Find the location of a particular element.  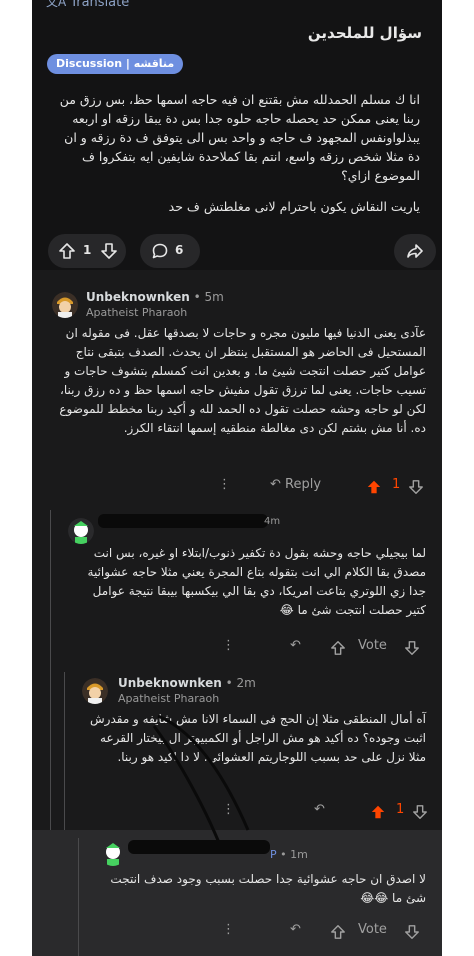

post-comments-button: 6 is located at coordinates (170, 251).